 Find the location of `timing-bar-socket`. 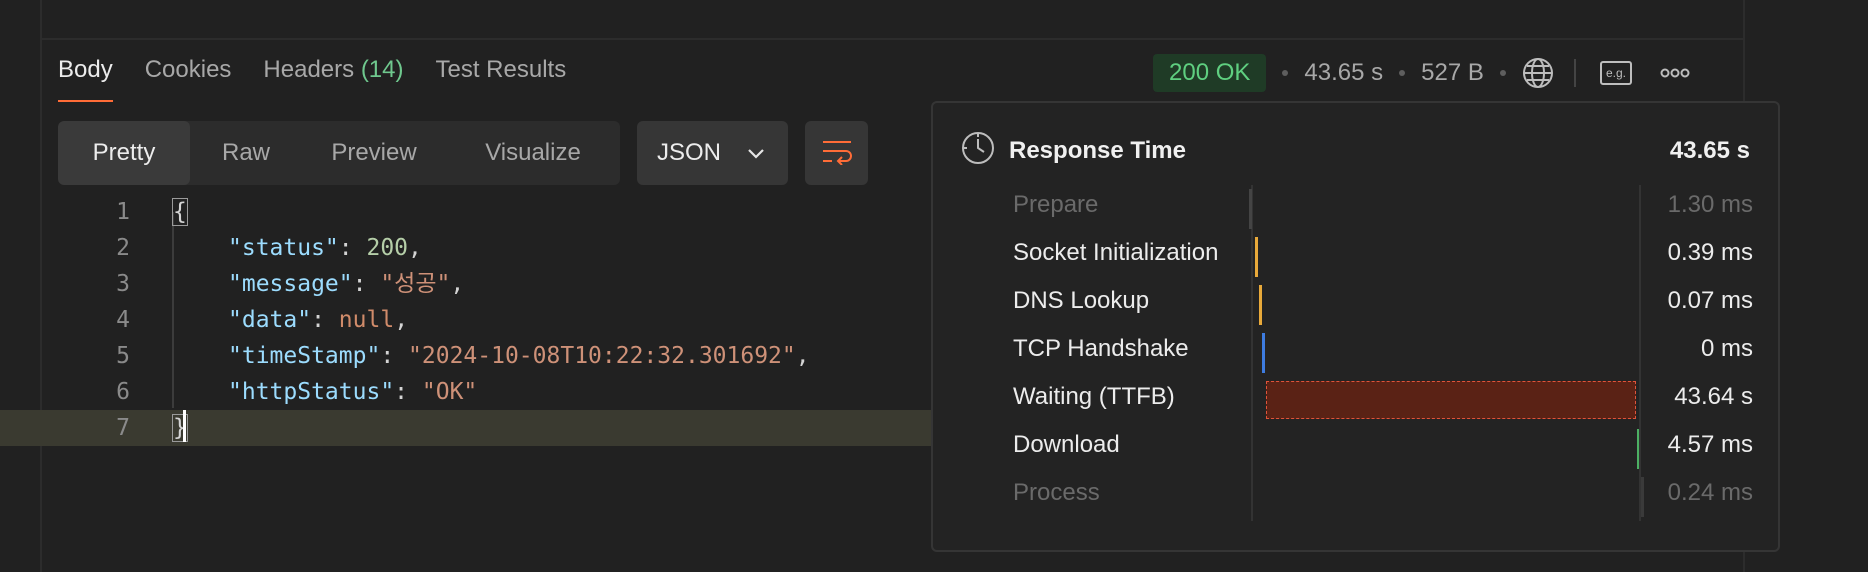

timing-bar-socket is located at coordinates (1256, 257).